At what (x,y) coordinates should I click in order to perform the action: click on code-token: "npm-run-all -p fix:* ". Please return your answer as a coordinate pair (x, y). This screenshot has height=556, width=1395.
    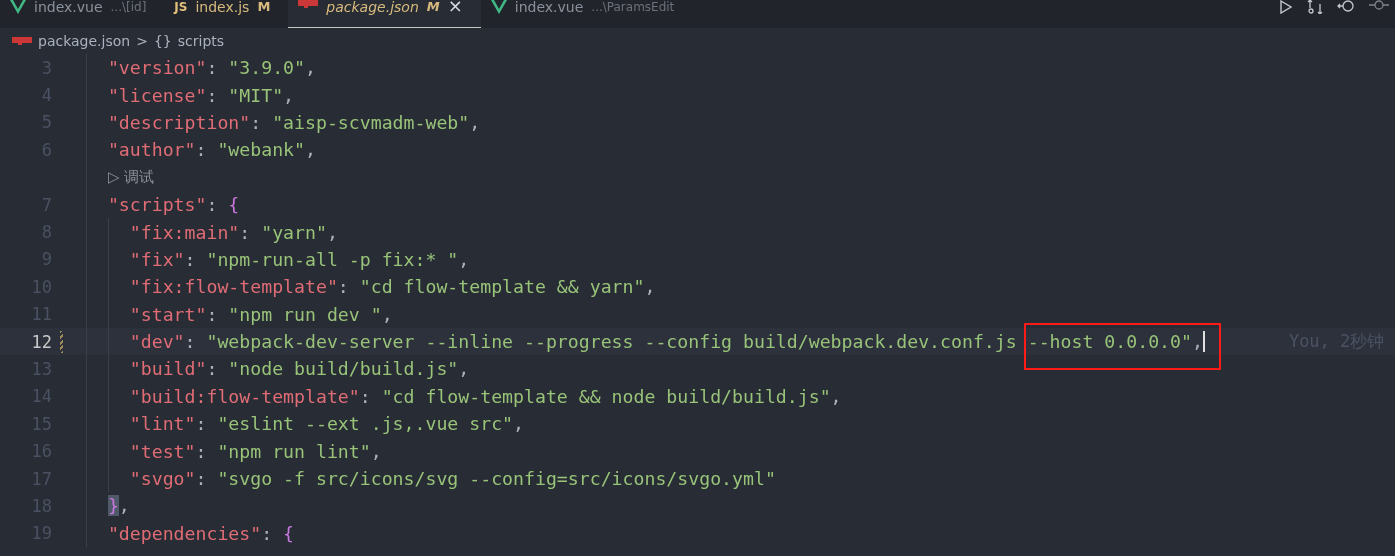
    Looking at the image, I should click on (332, 259).